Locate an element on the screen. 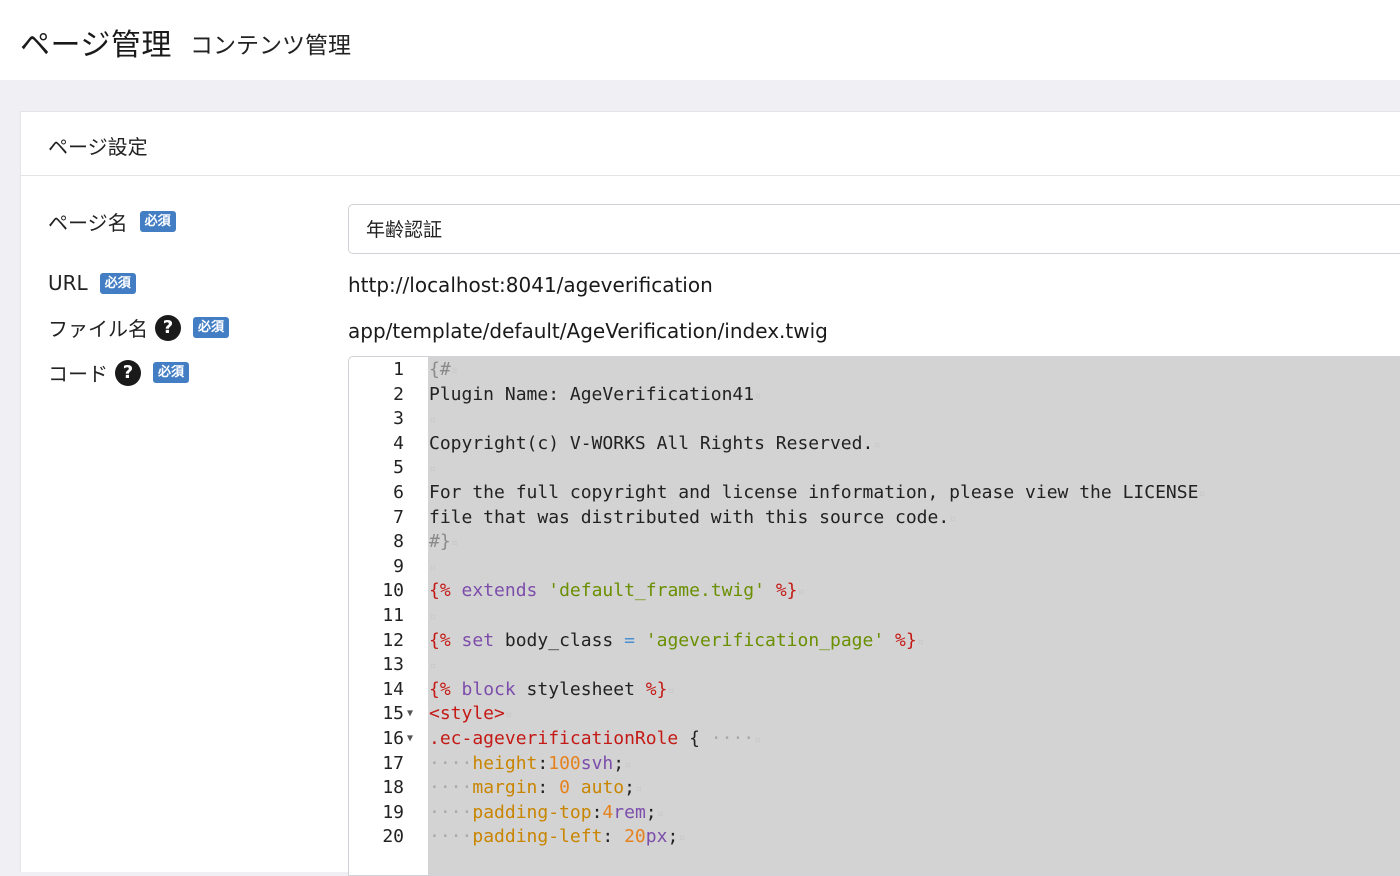 The width and height of the screenshot is (1400, 876). code-label: コード ? 必須 is located at coordinates (119, 372).